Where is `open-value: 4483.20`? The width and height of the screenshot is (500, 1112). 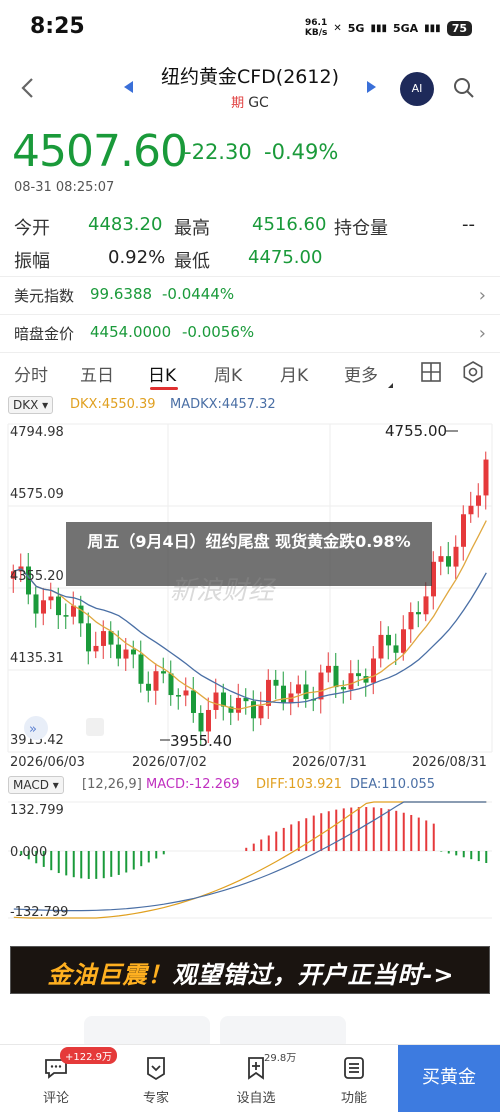 open-value: 4483.20 is located at coordinates (125, 224).